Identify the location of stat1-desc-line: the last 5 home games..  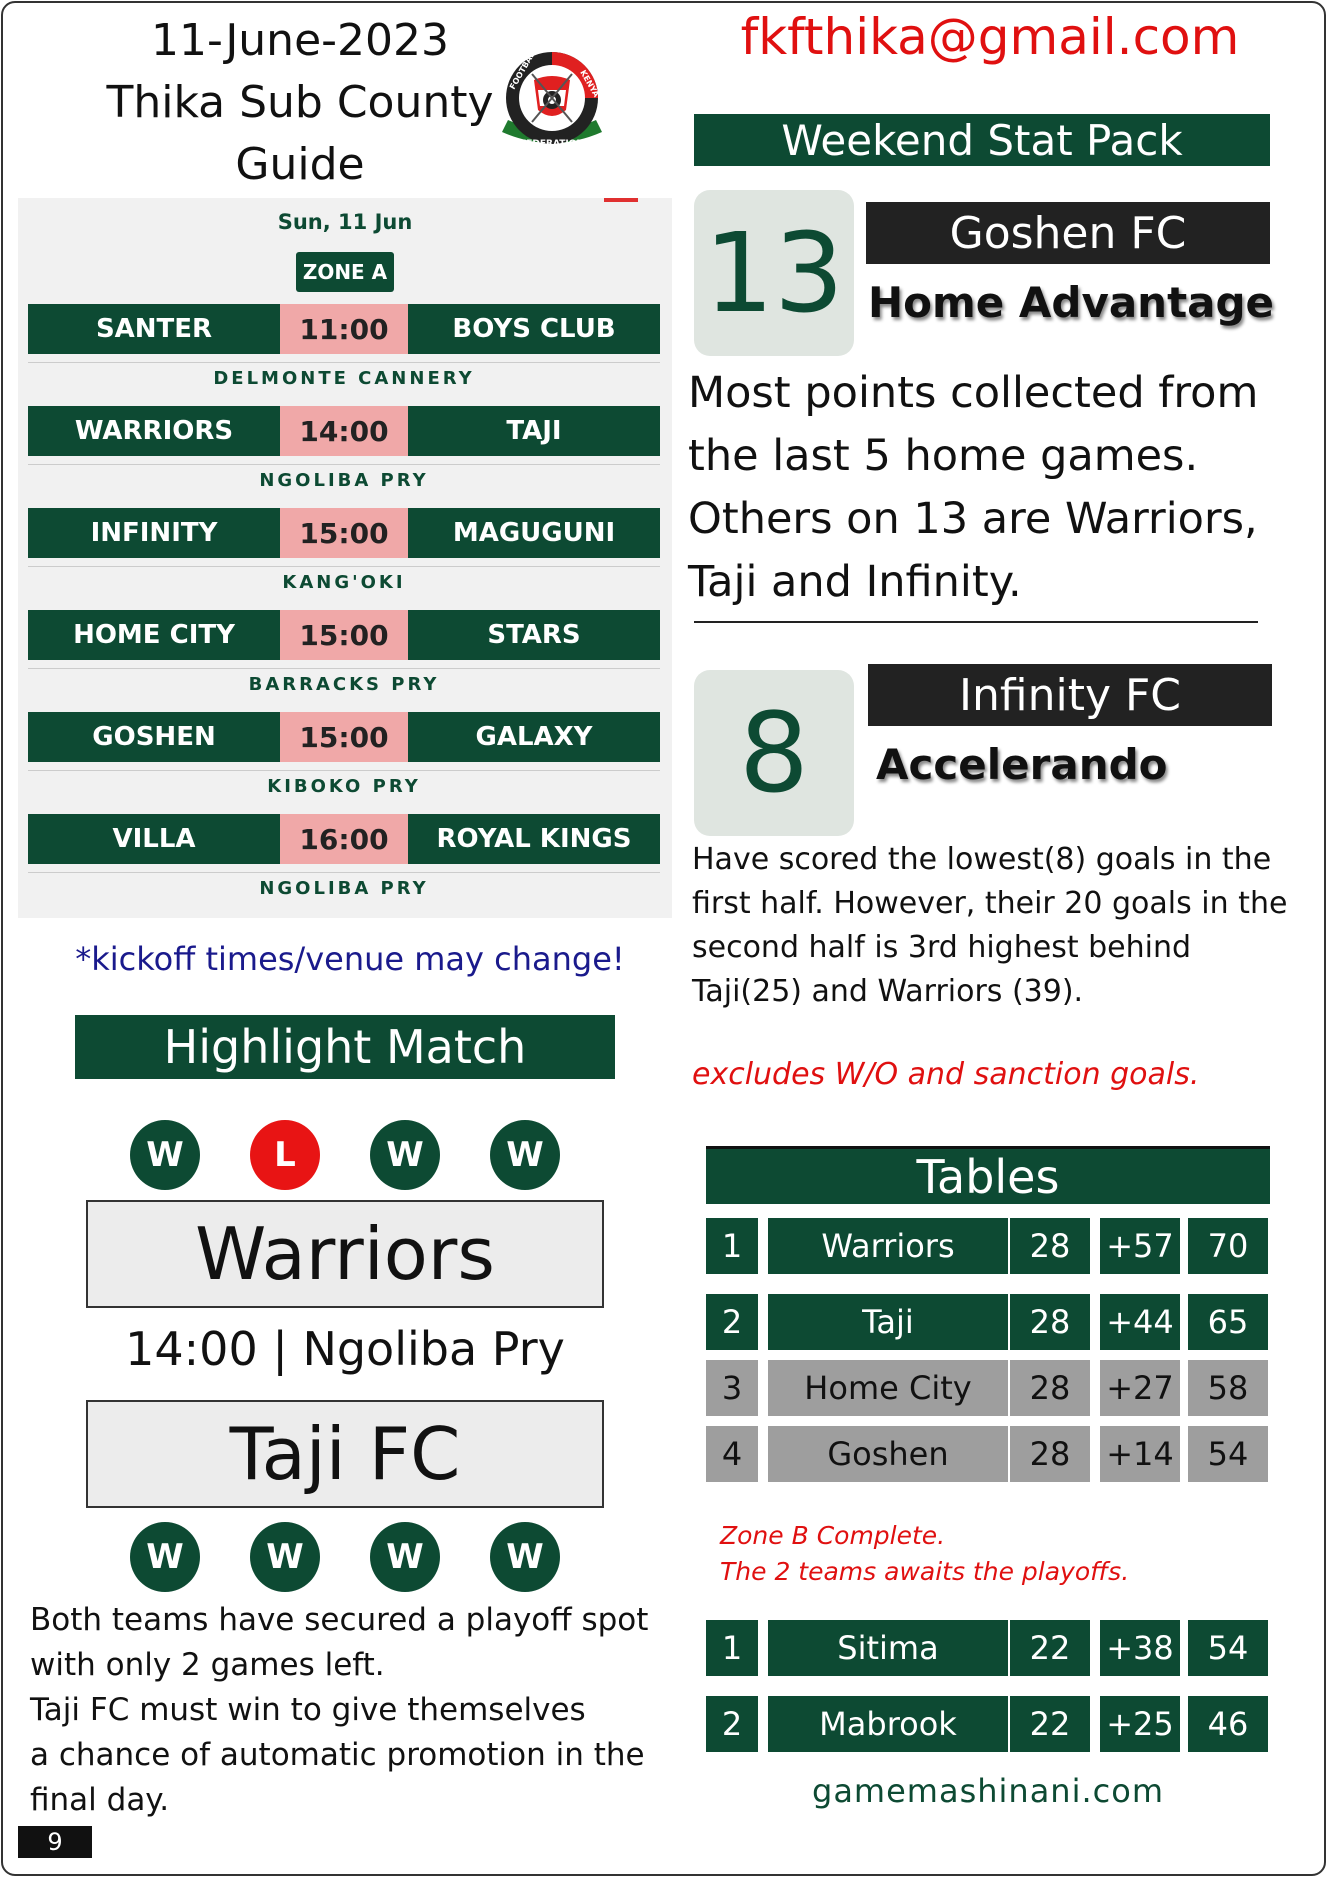
(943, 456).